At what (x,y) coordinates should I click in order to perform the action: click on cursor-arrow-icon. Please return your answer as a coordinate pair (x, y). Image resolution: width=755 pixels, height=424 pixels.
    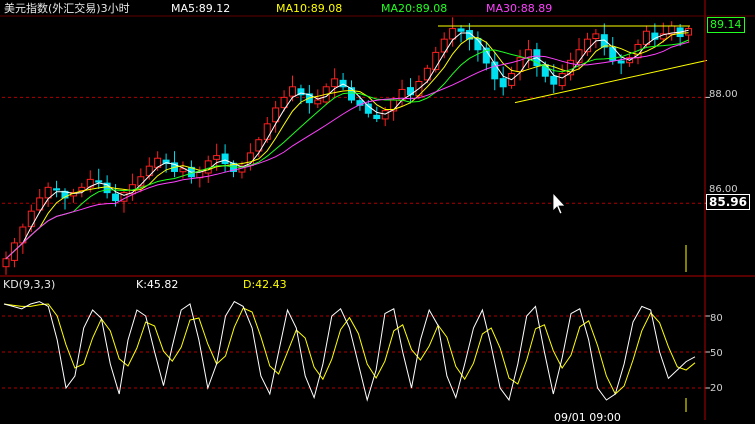
    Looking at the image, I should click on (559, 203).